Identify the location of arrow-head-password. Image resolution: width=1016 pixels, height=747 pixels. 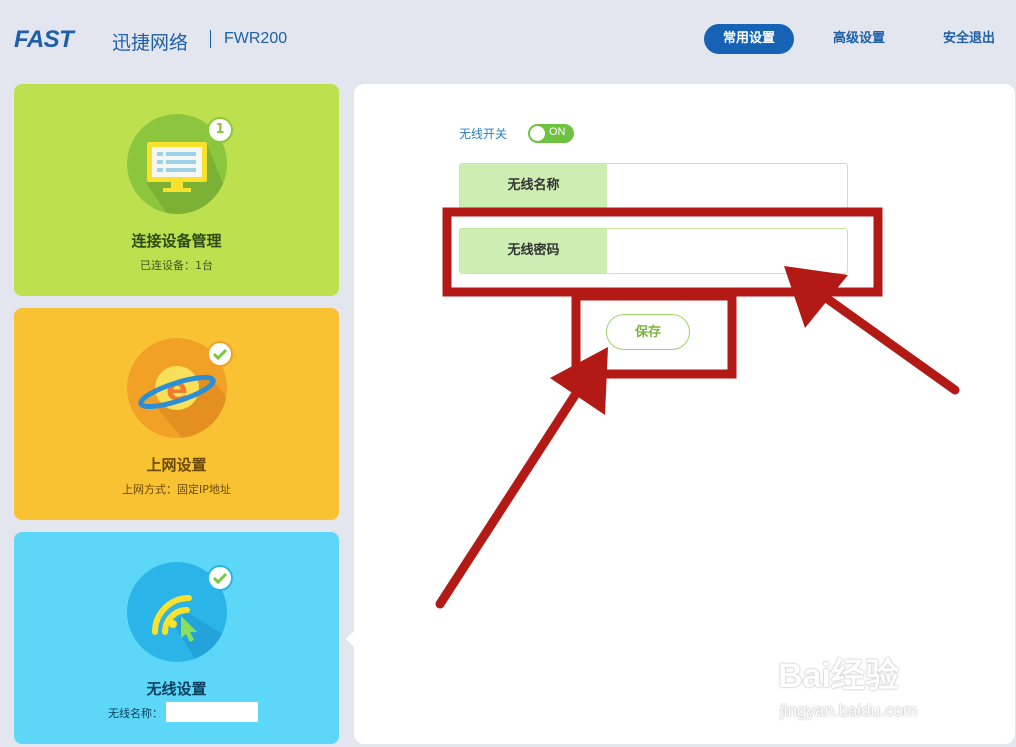
(816, 297).